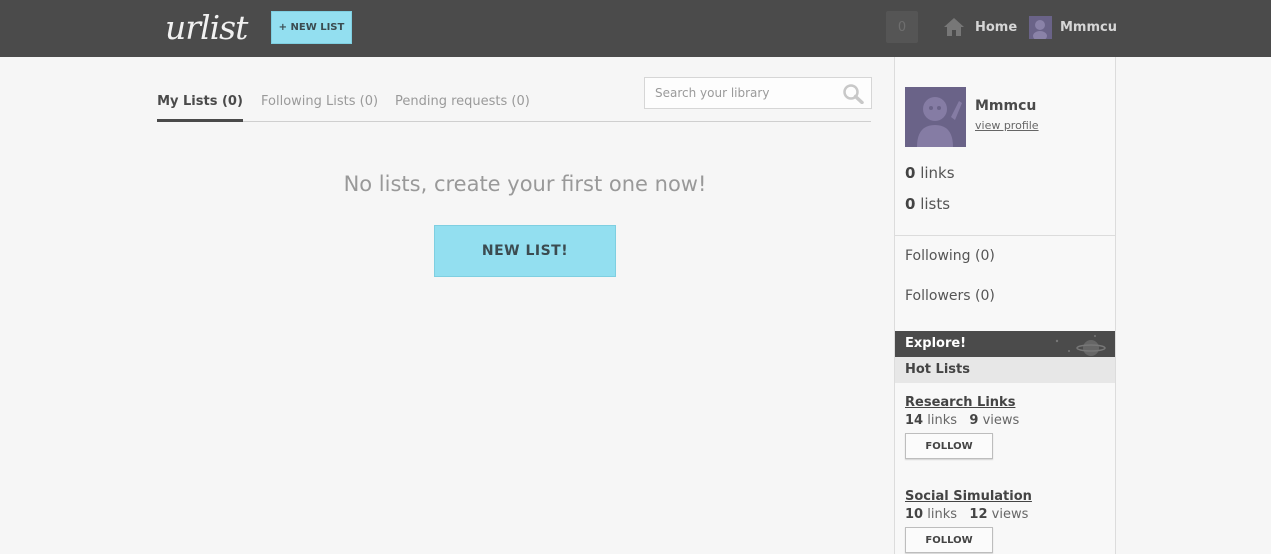 Image resolution: width=1271 pixels, height=554 pixels. What do you see at coordinates (985, 296) in the screenshot?
I see `followers-count: 0` at bounding box center [985, 296].